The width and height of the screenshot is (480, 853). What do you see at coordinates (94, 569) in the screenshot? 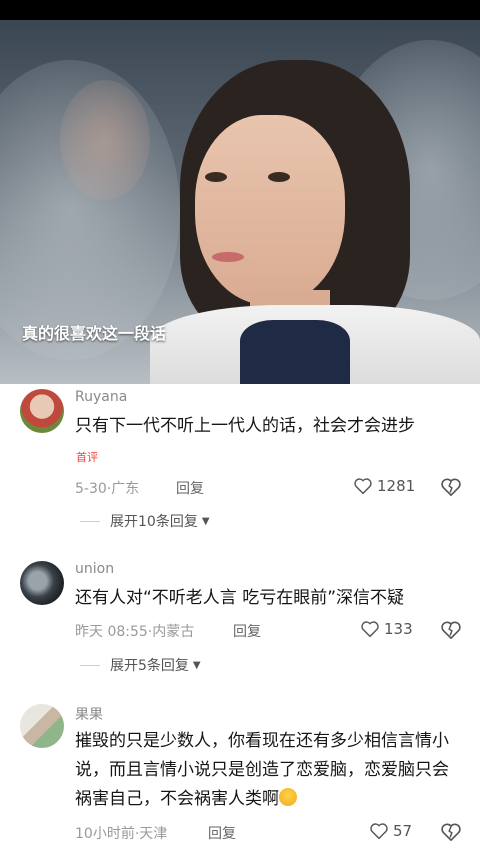
I see `comment-username: union` at bounding box center [94, 569].